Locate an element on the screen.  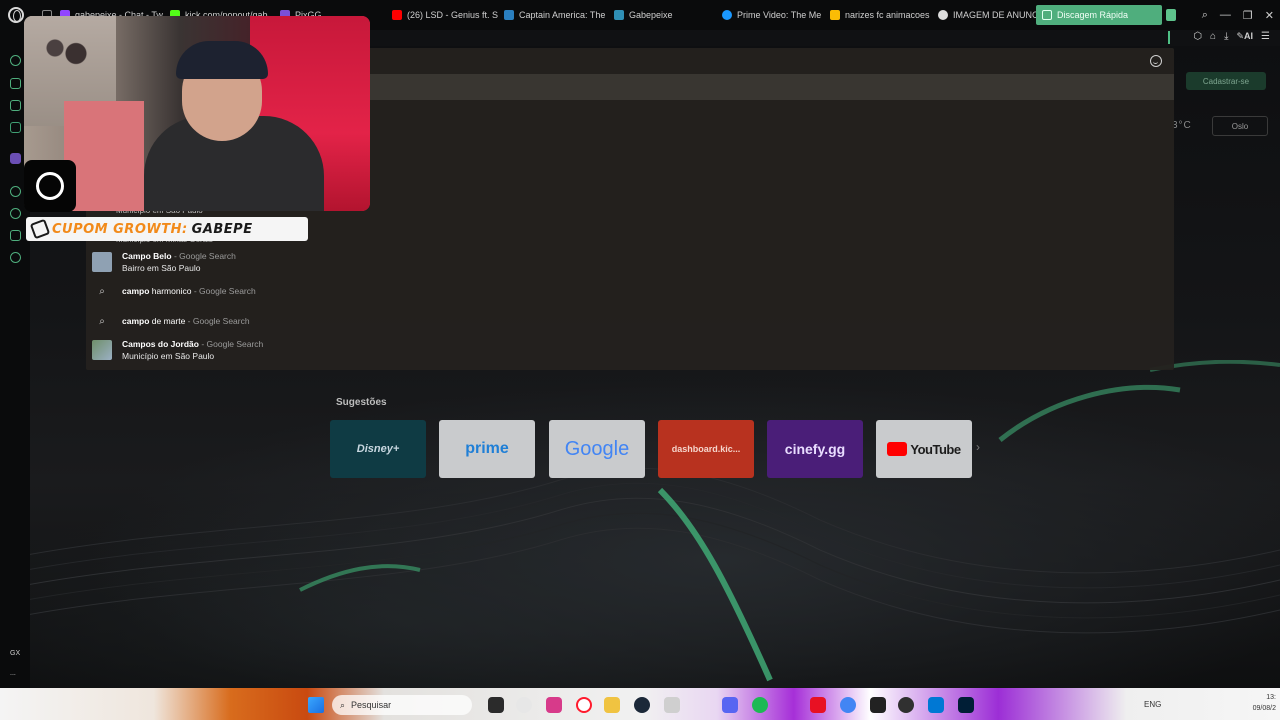
coupon-banner: CUPOM GROWTH: GABEPE is located at coordinates (167, 229).